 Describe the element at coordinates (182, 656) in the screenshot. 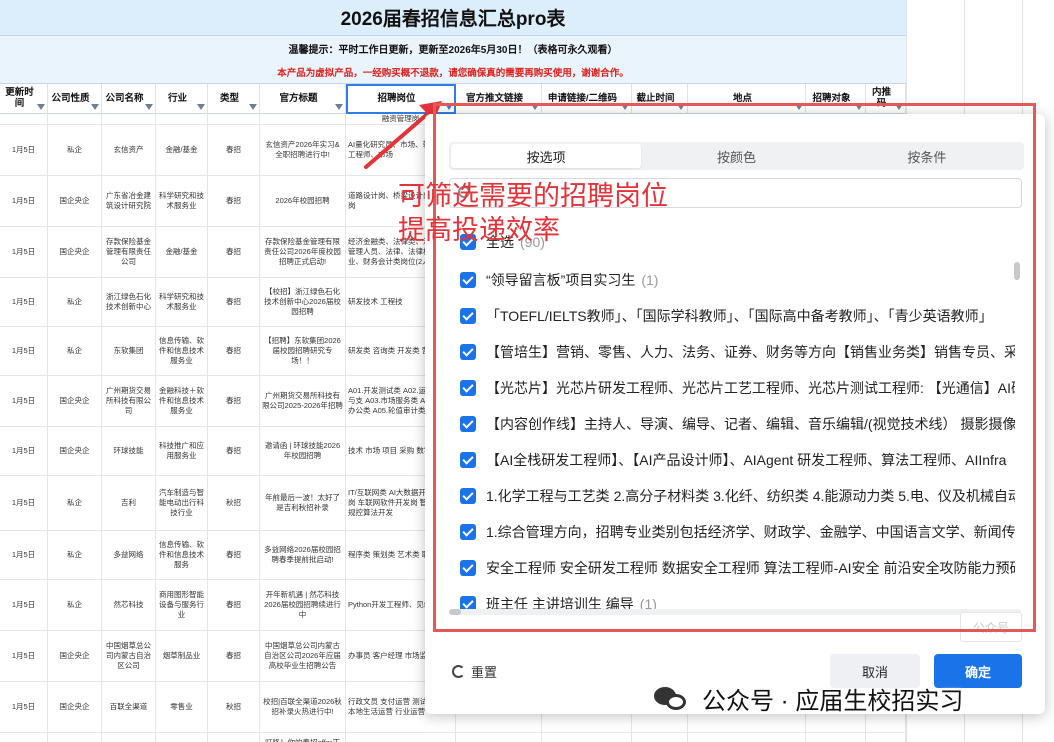

I see `table-cell: 烟草制品业` at that location.